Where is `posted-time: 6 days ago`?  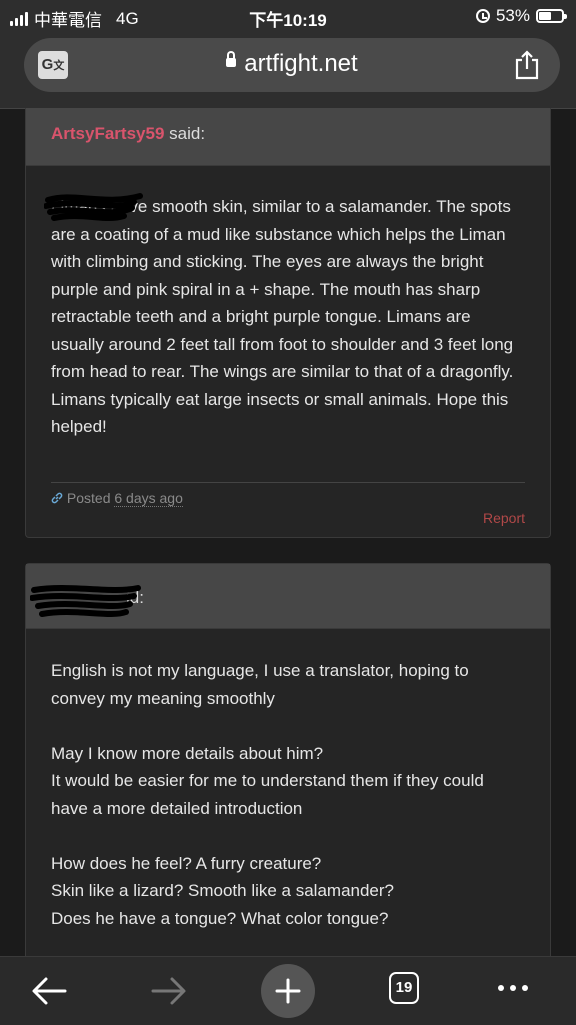
posted-time: 6 days ago is located at coordinates (148, 498).